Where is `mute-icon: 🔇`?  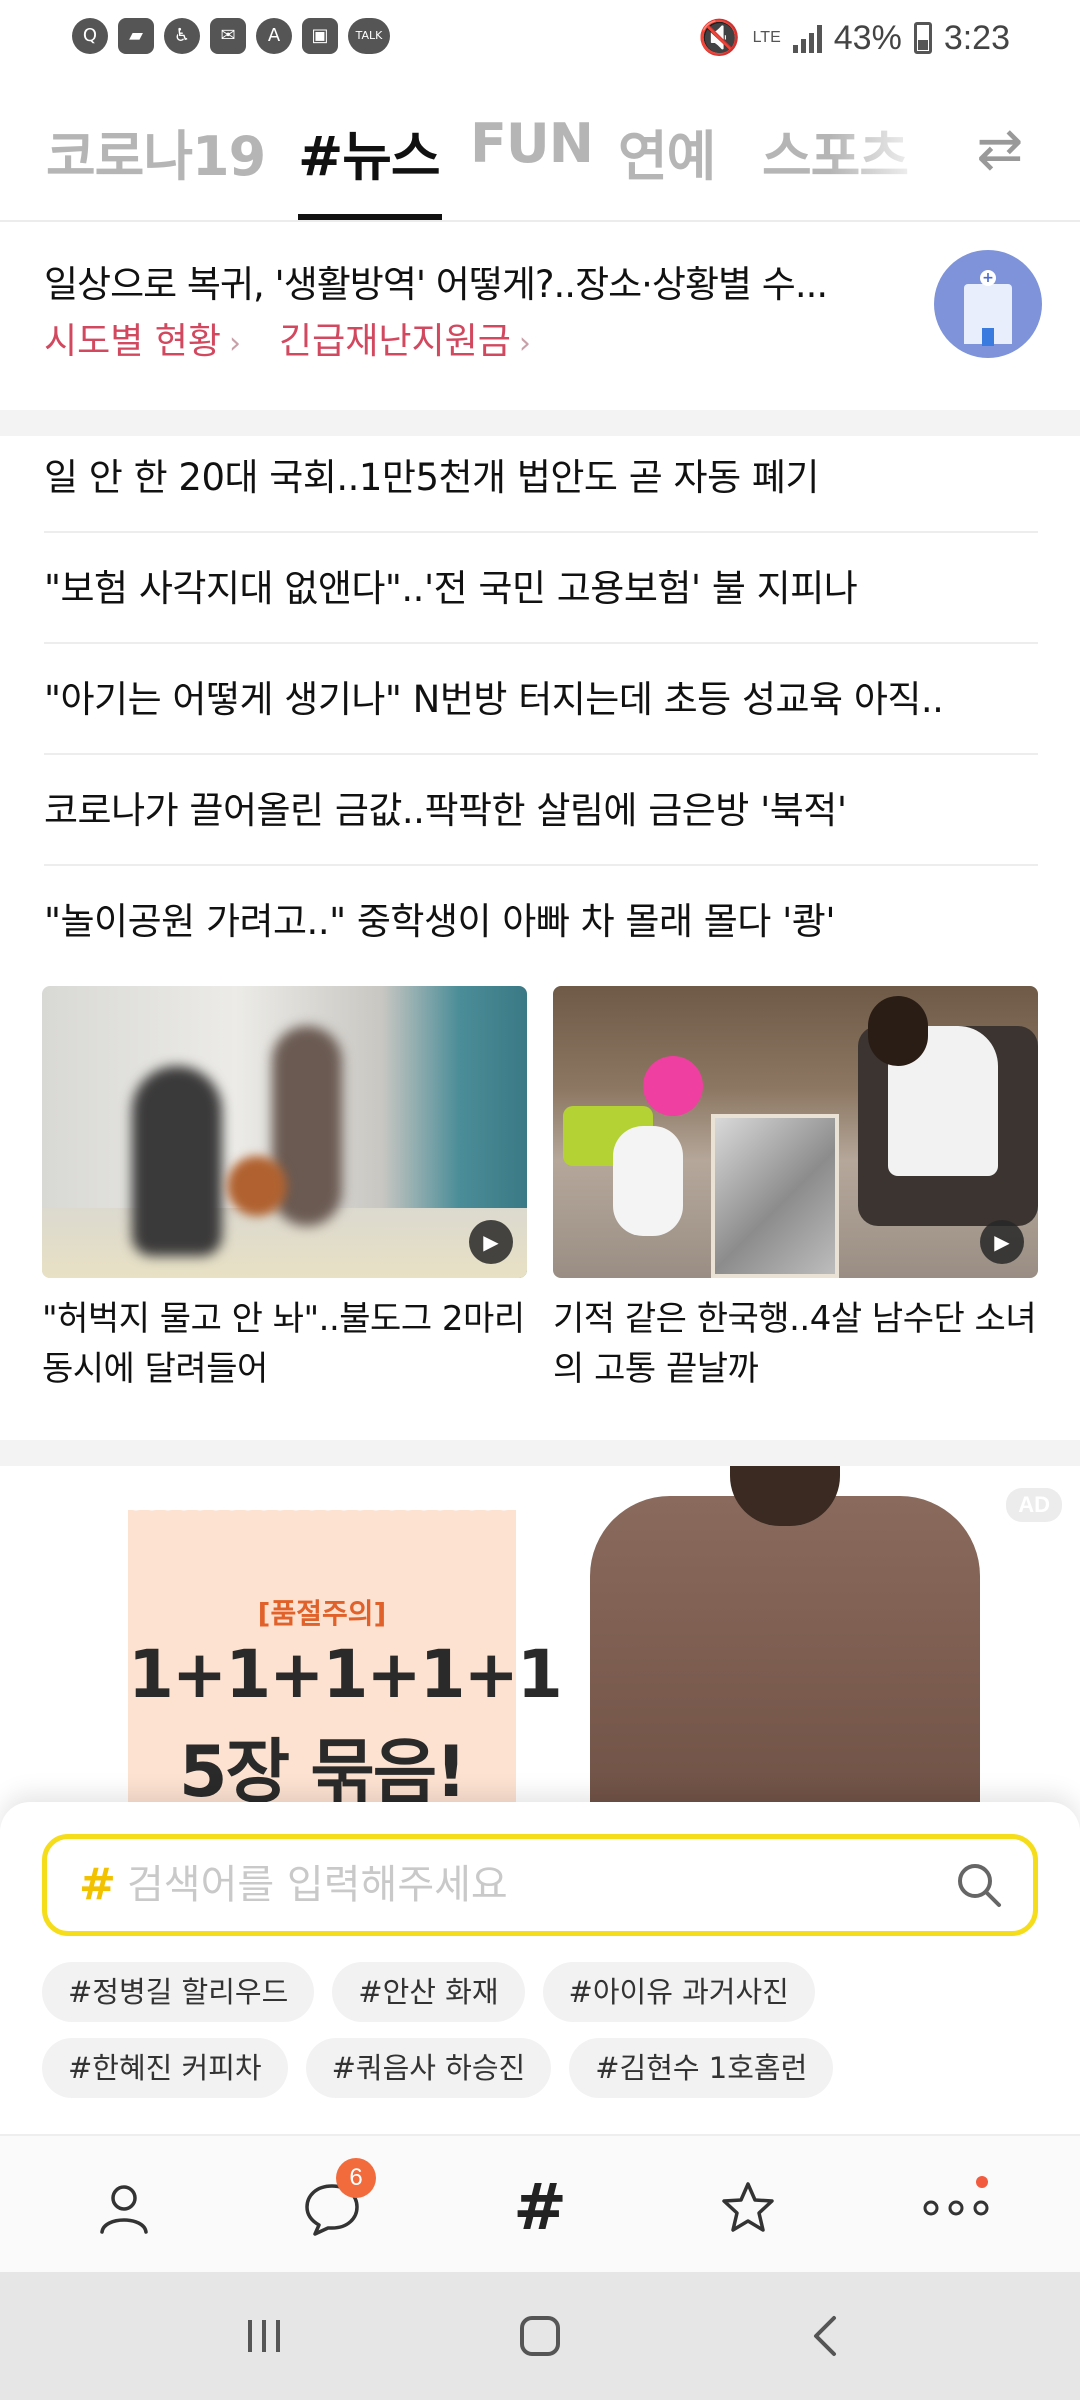 mute-icon: 🔇 is located at coordinates (719, 38).